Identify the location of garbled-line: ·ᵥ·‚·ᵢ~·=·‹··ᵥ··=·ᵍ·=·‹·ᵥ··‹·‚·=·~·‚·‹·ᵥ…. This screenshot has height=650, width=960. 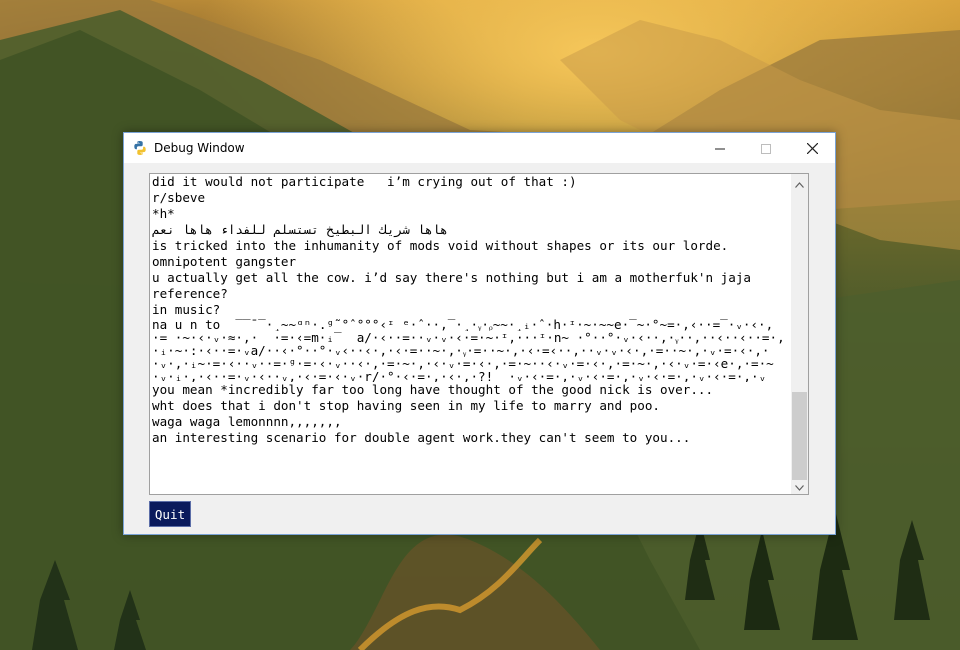
(463, 363).